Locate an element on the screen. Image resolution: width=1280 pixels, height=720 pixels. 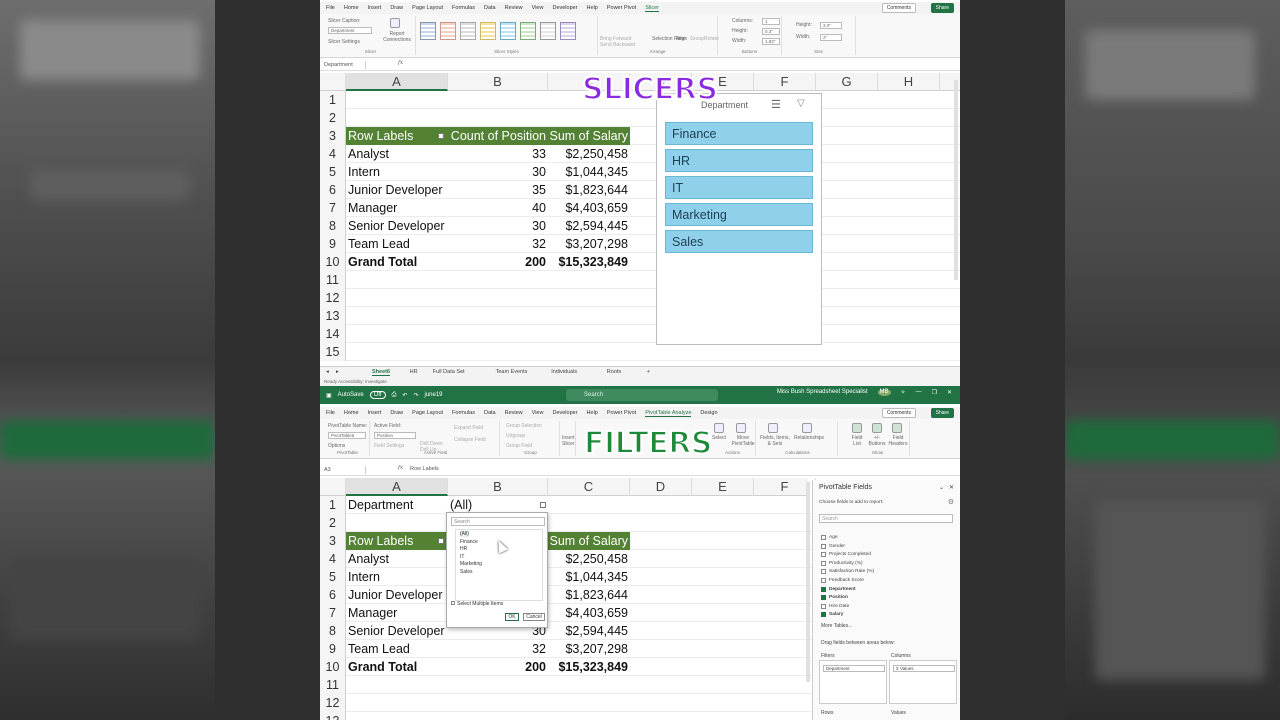
bottom-cell-c: $2,250,458 is located at coordinates (589, 559).